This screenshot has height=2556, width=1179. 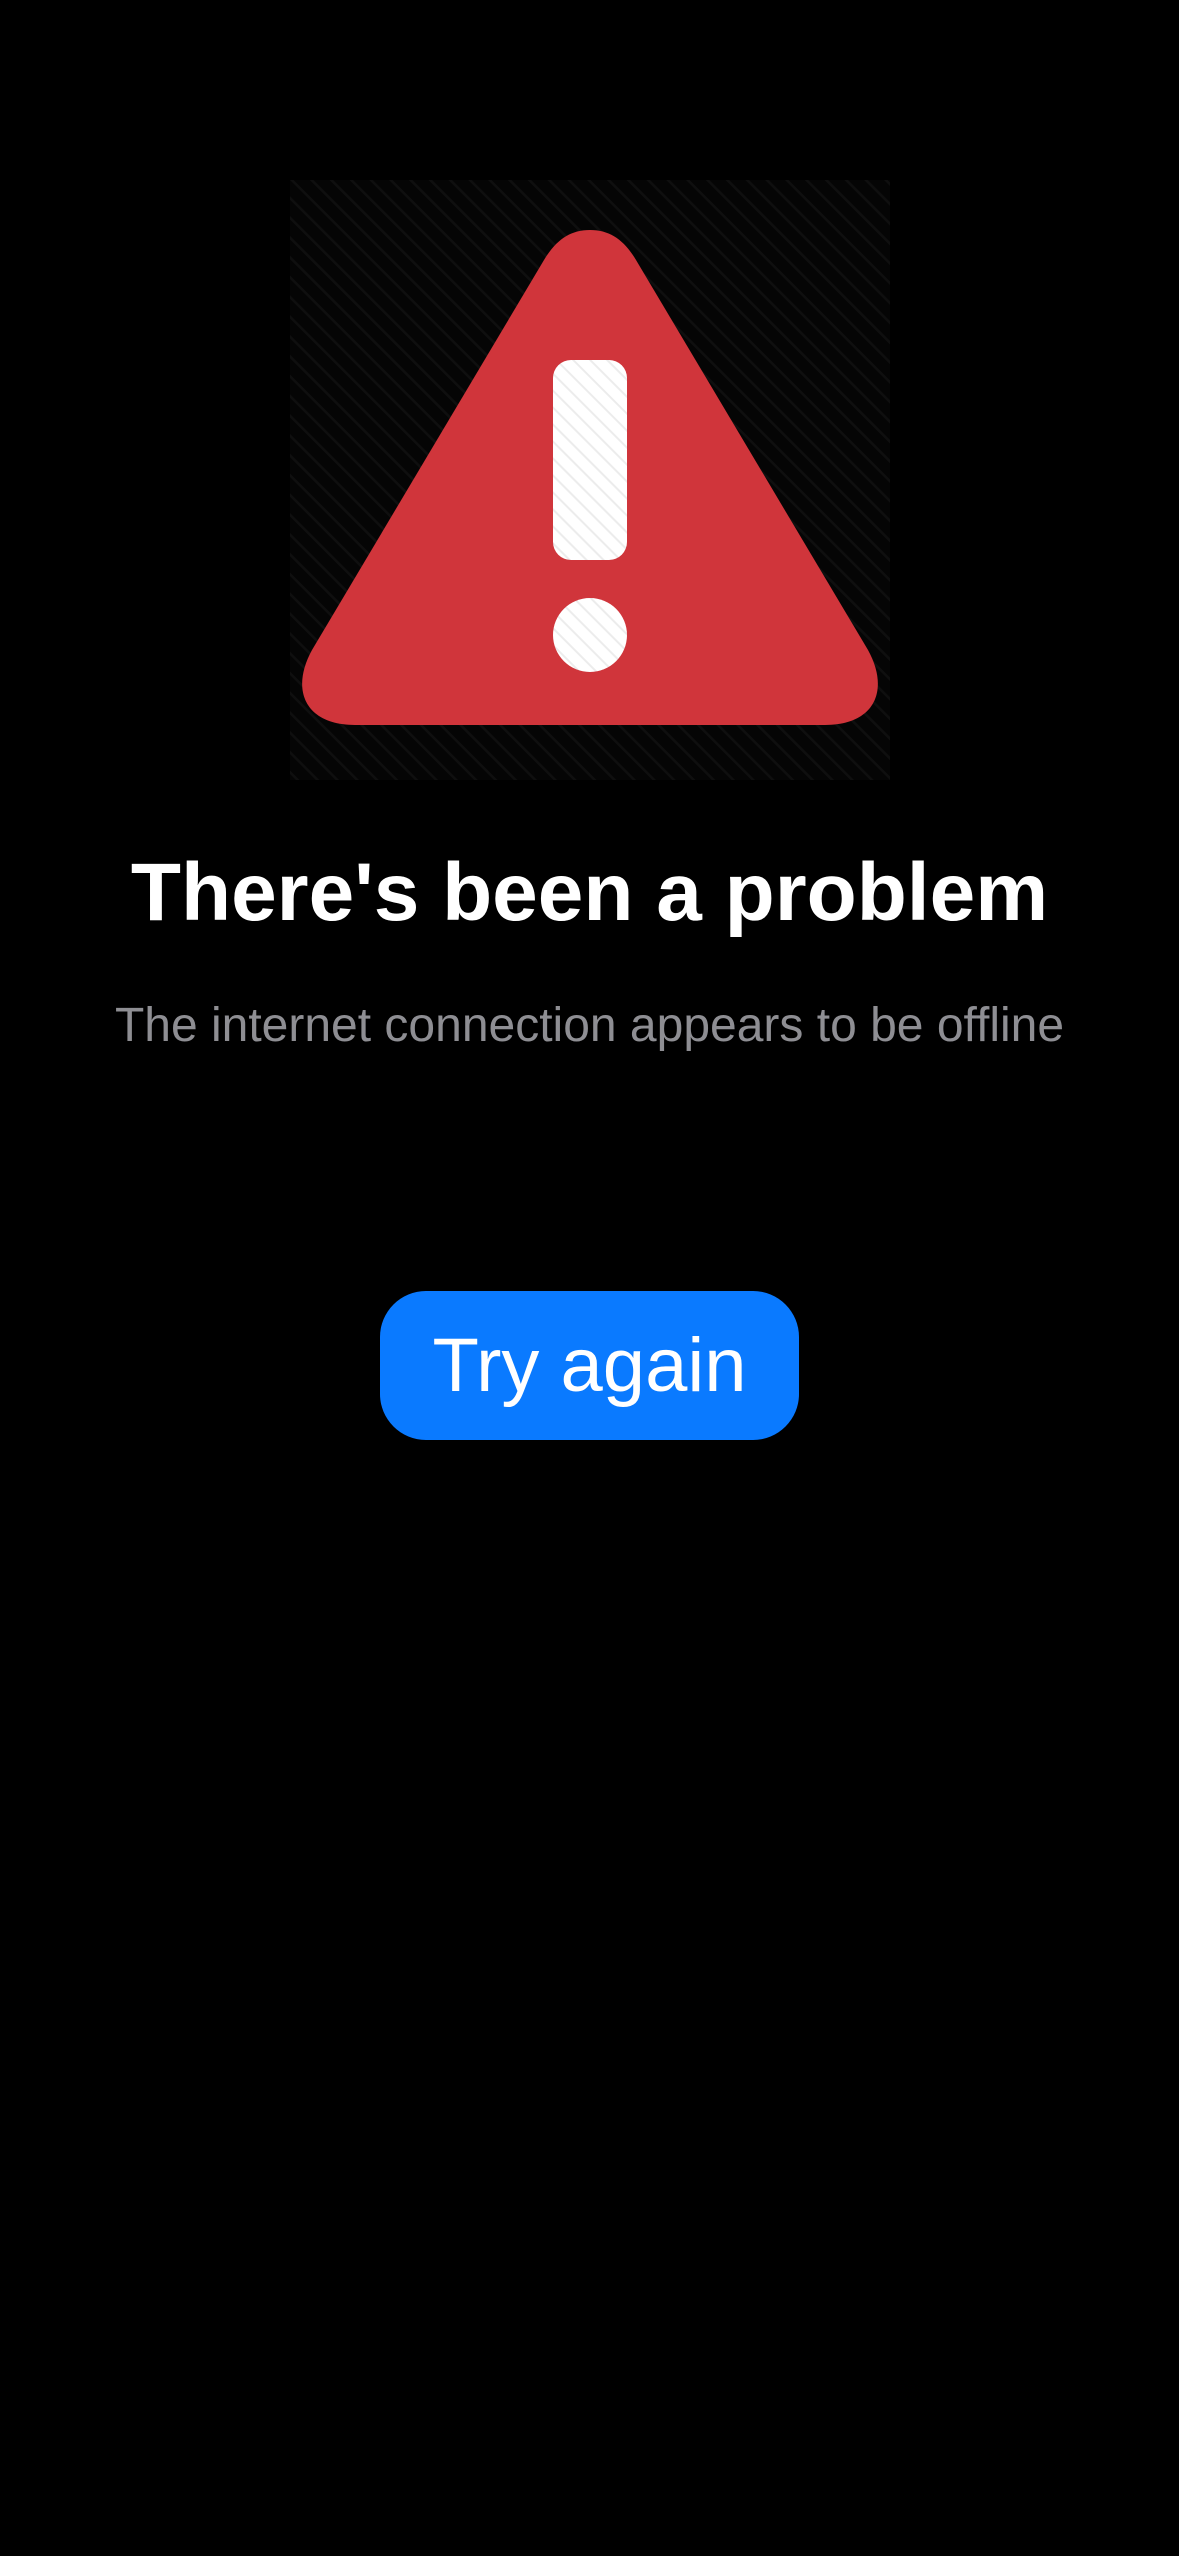 I want to click on error-title: There's been a problem, so click(x=589, y=892).